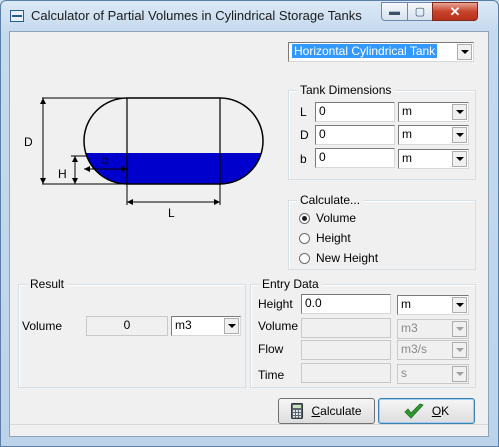 Image resolution: width=499 pixels, height=447 pixels. I want to click on status-bar, so click(249, 430).